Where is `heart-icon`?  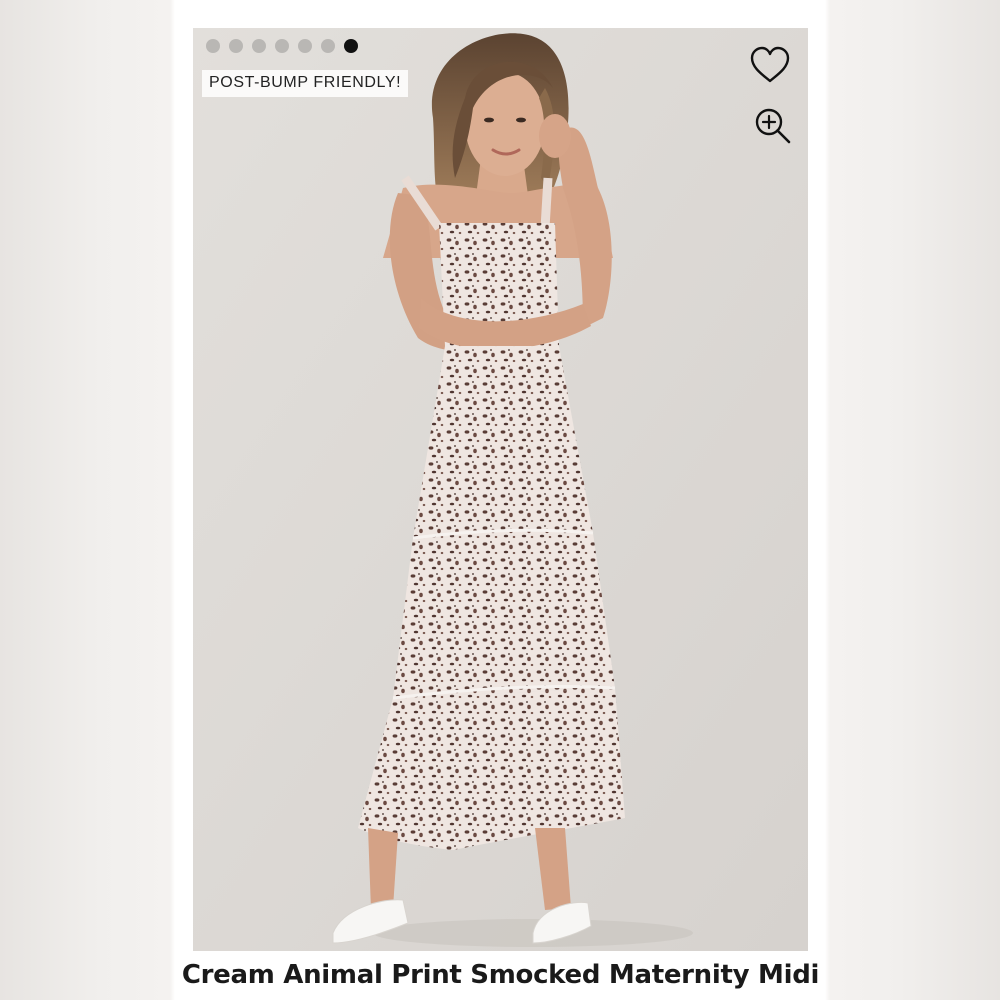
heart-icon is located at coordinates (770, 64).